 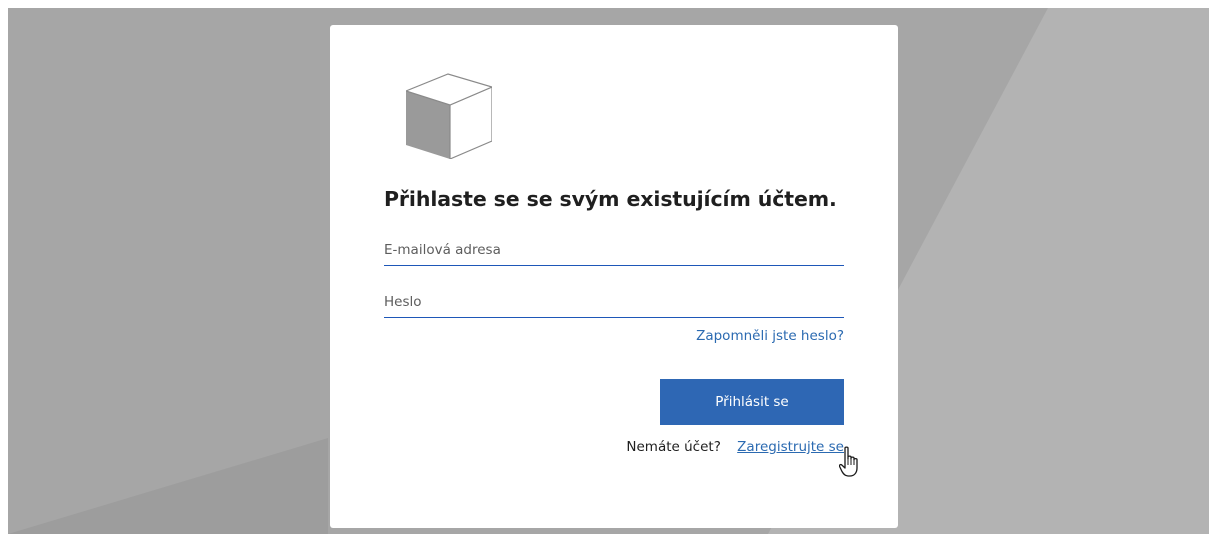 I want to click on email-input, so click(x=614, y=250).